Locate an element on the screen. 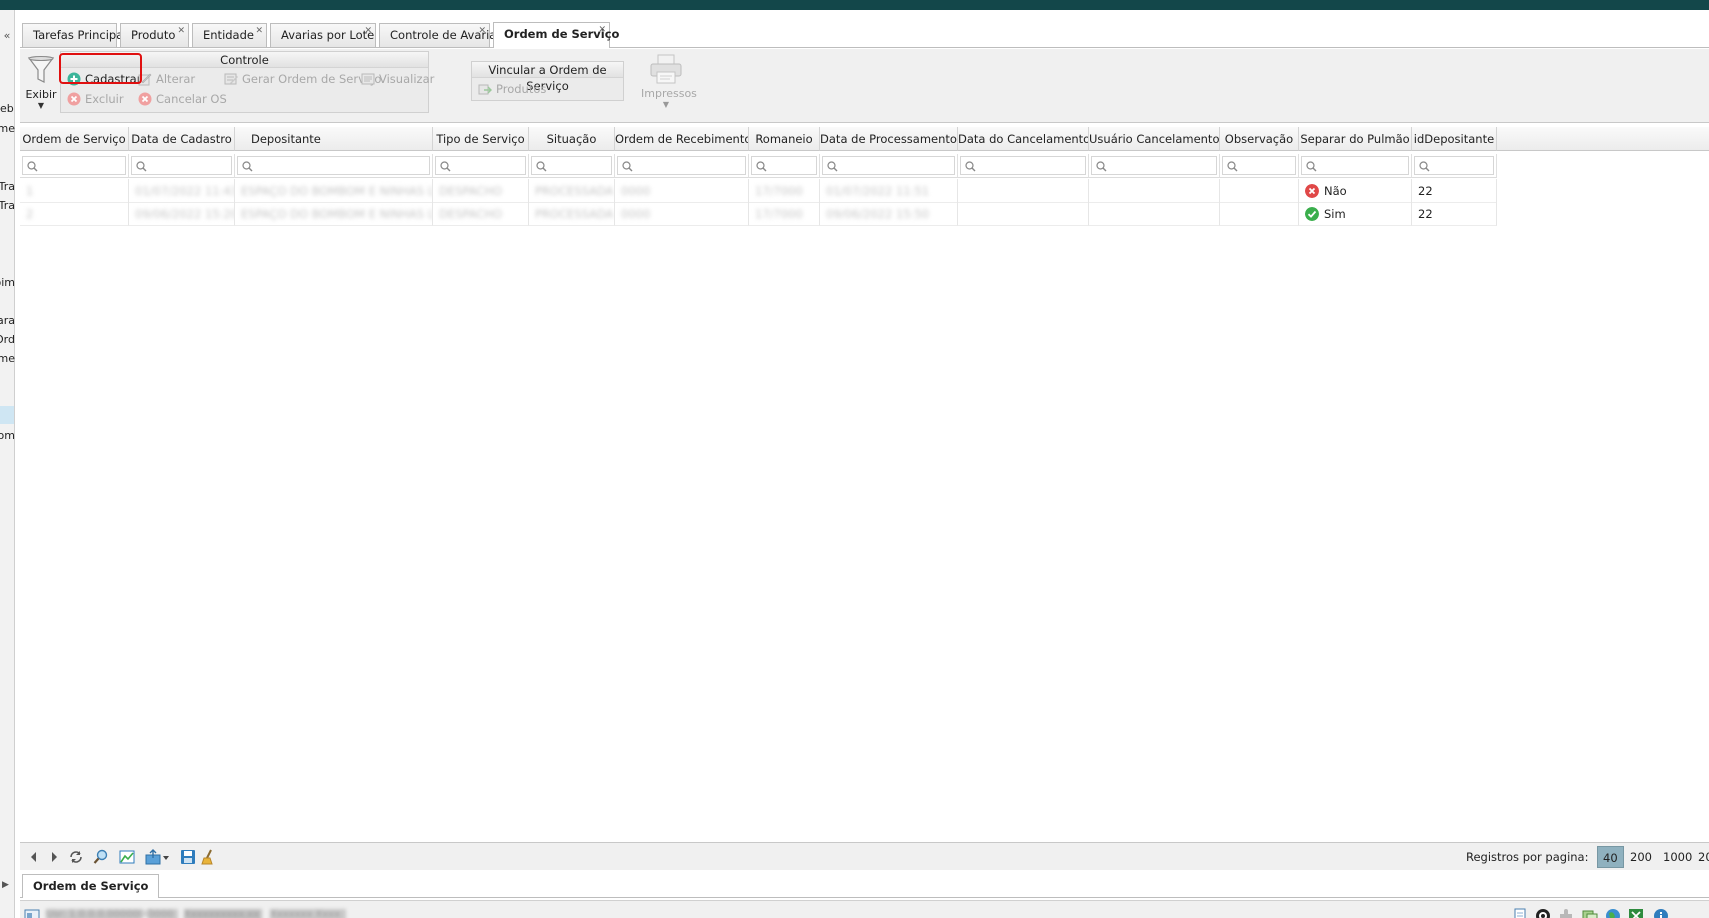 The height and width of the screenshot is (918, 1709). grid-cell: 01/07/2022 11:51 is located at coordinates (889, 191).